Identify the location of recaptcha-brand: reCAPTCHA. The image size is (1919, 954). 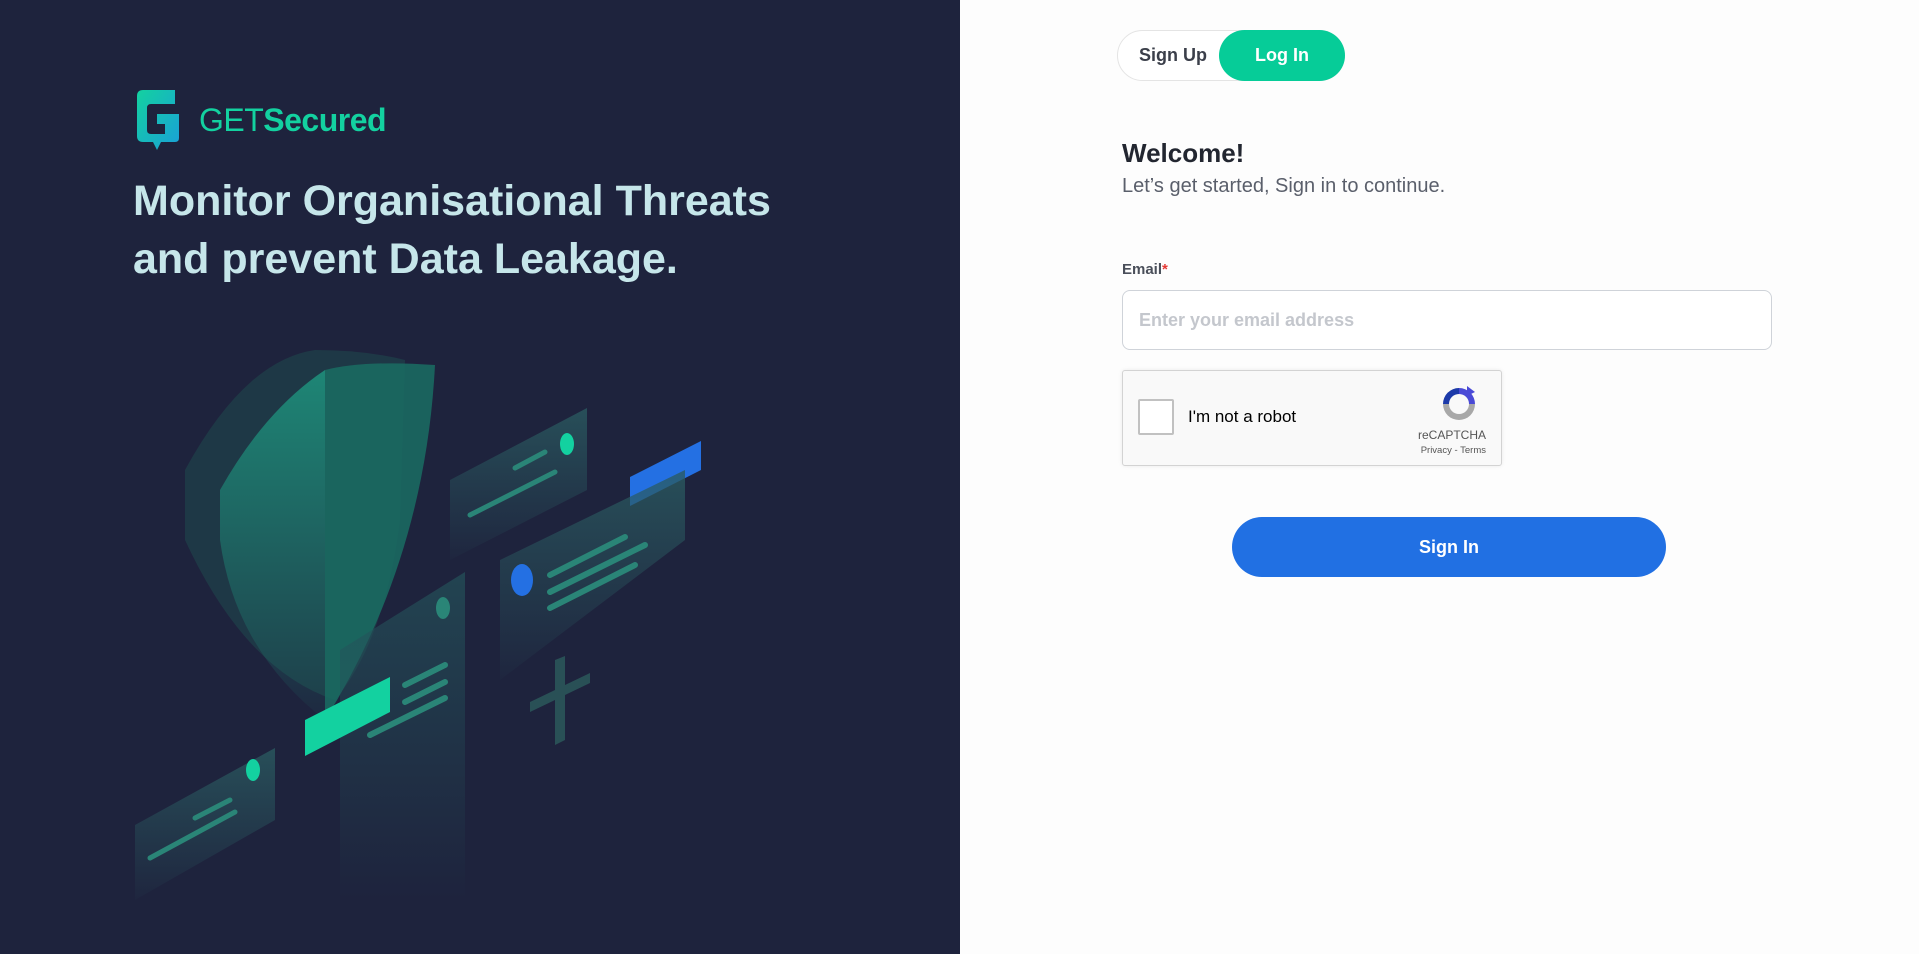
(1451, 435).